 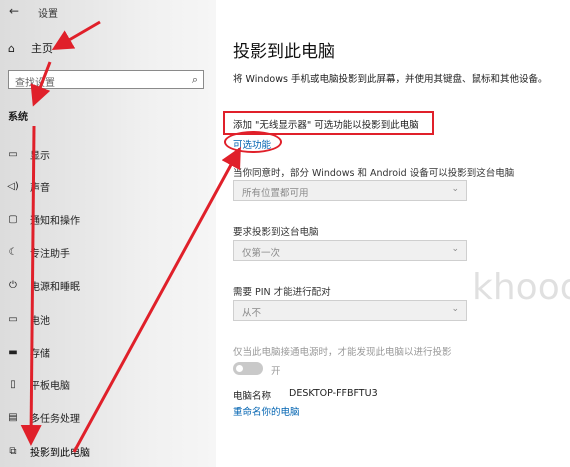 I want to click on arrow-to-system, so click(x=41, y=84).